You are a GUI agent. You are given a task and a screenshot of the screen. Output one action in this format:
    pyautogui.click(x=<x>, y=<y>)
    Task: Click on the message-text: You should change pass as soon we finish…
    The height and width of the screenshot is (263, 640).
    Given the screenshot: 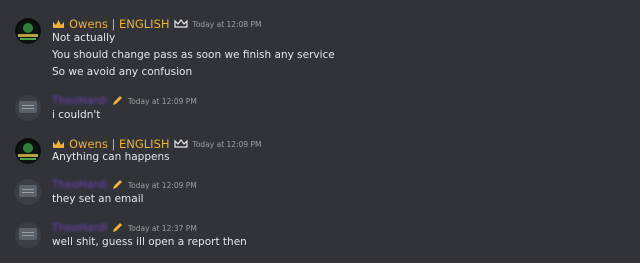 What is the action you would take?
    pyautogui.click(x=193, y=55)
    